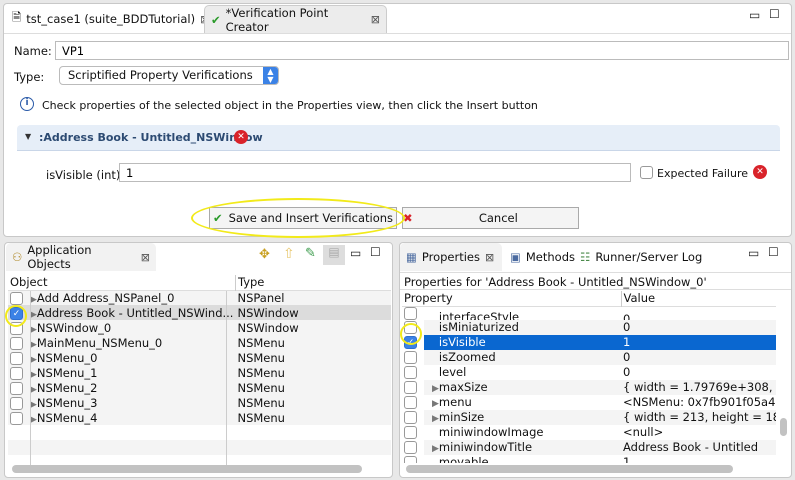 The image size is (795, 480). I want to click on pick-object-icon: ✥, so click(264, 254).